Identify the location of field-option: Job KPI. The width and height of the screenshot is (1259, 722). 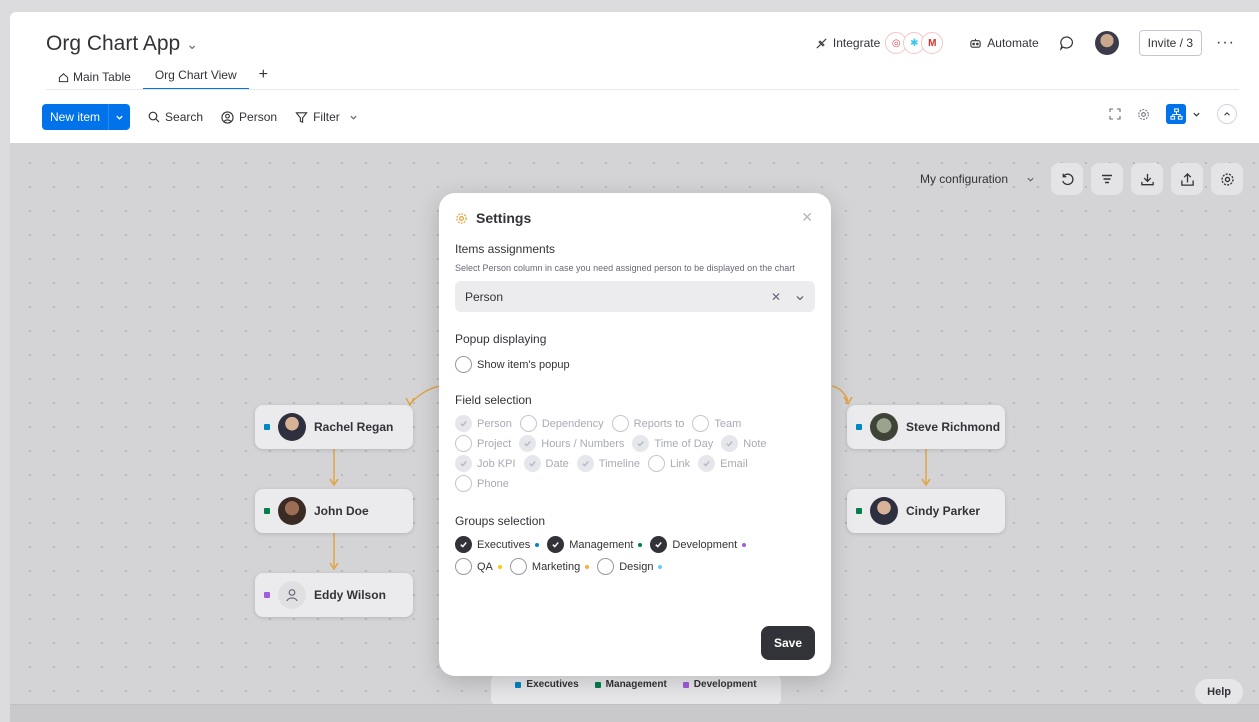
(485, 463).